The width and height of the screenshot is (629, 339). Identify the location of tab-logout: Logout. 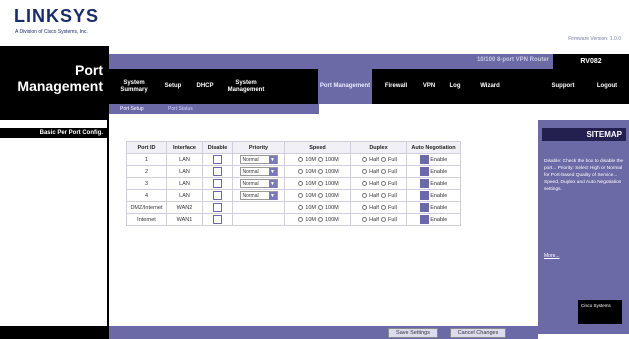
(607, 86).